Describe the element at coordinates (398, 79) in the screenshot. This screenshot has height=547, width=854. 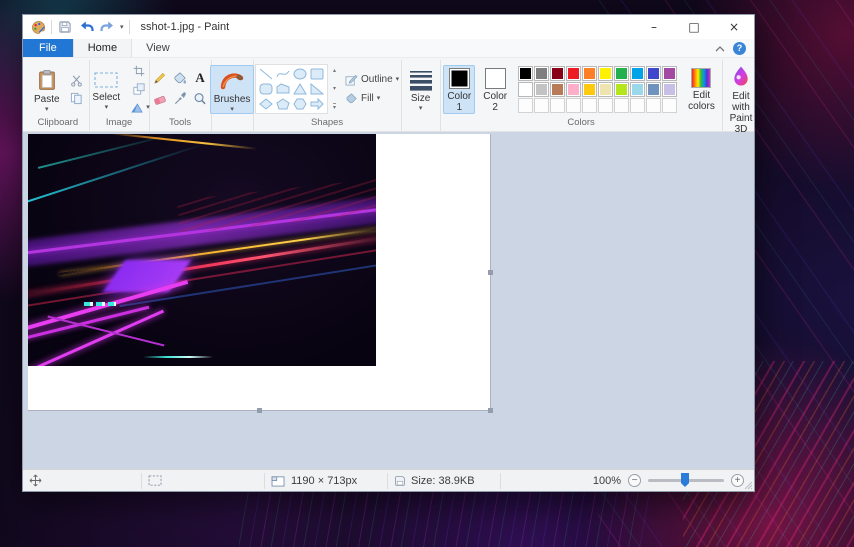
I see `outline-dropdown-icon: ▾` at that location.